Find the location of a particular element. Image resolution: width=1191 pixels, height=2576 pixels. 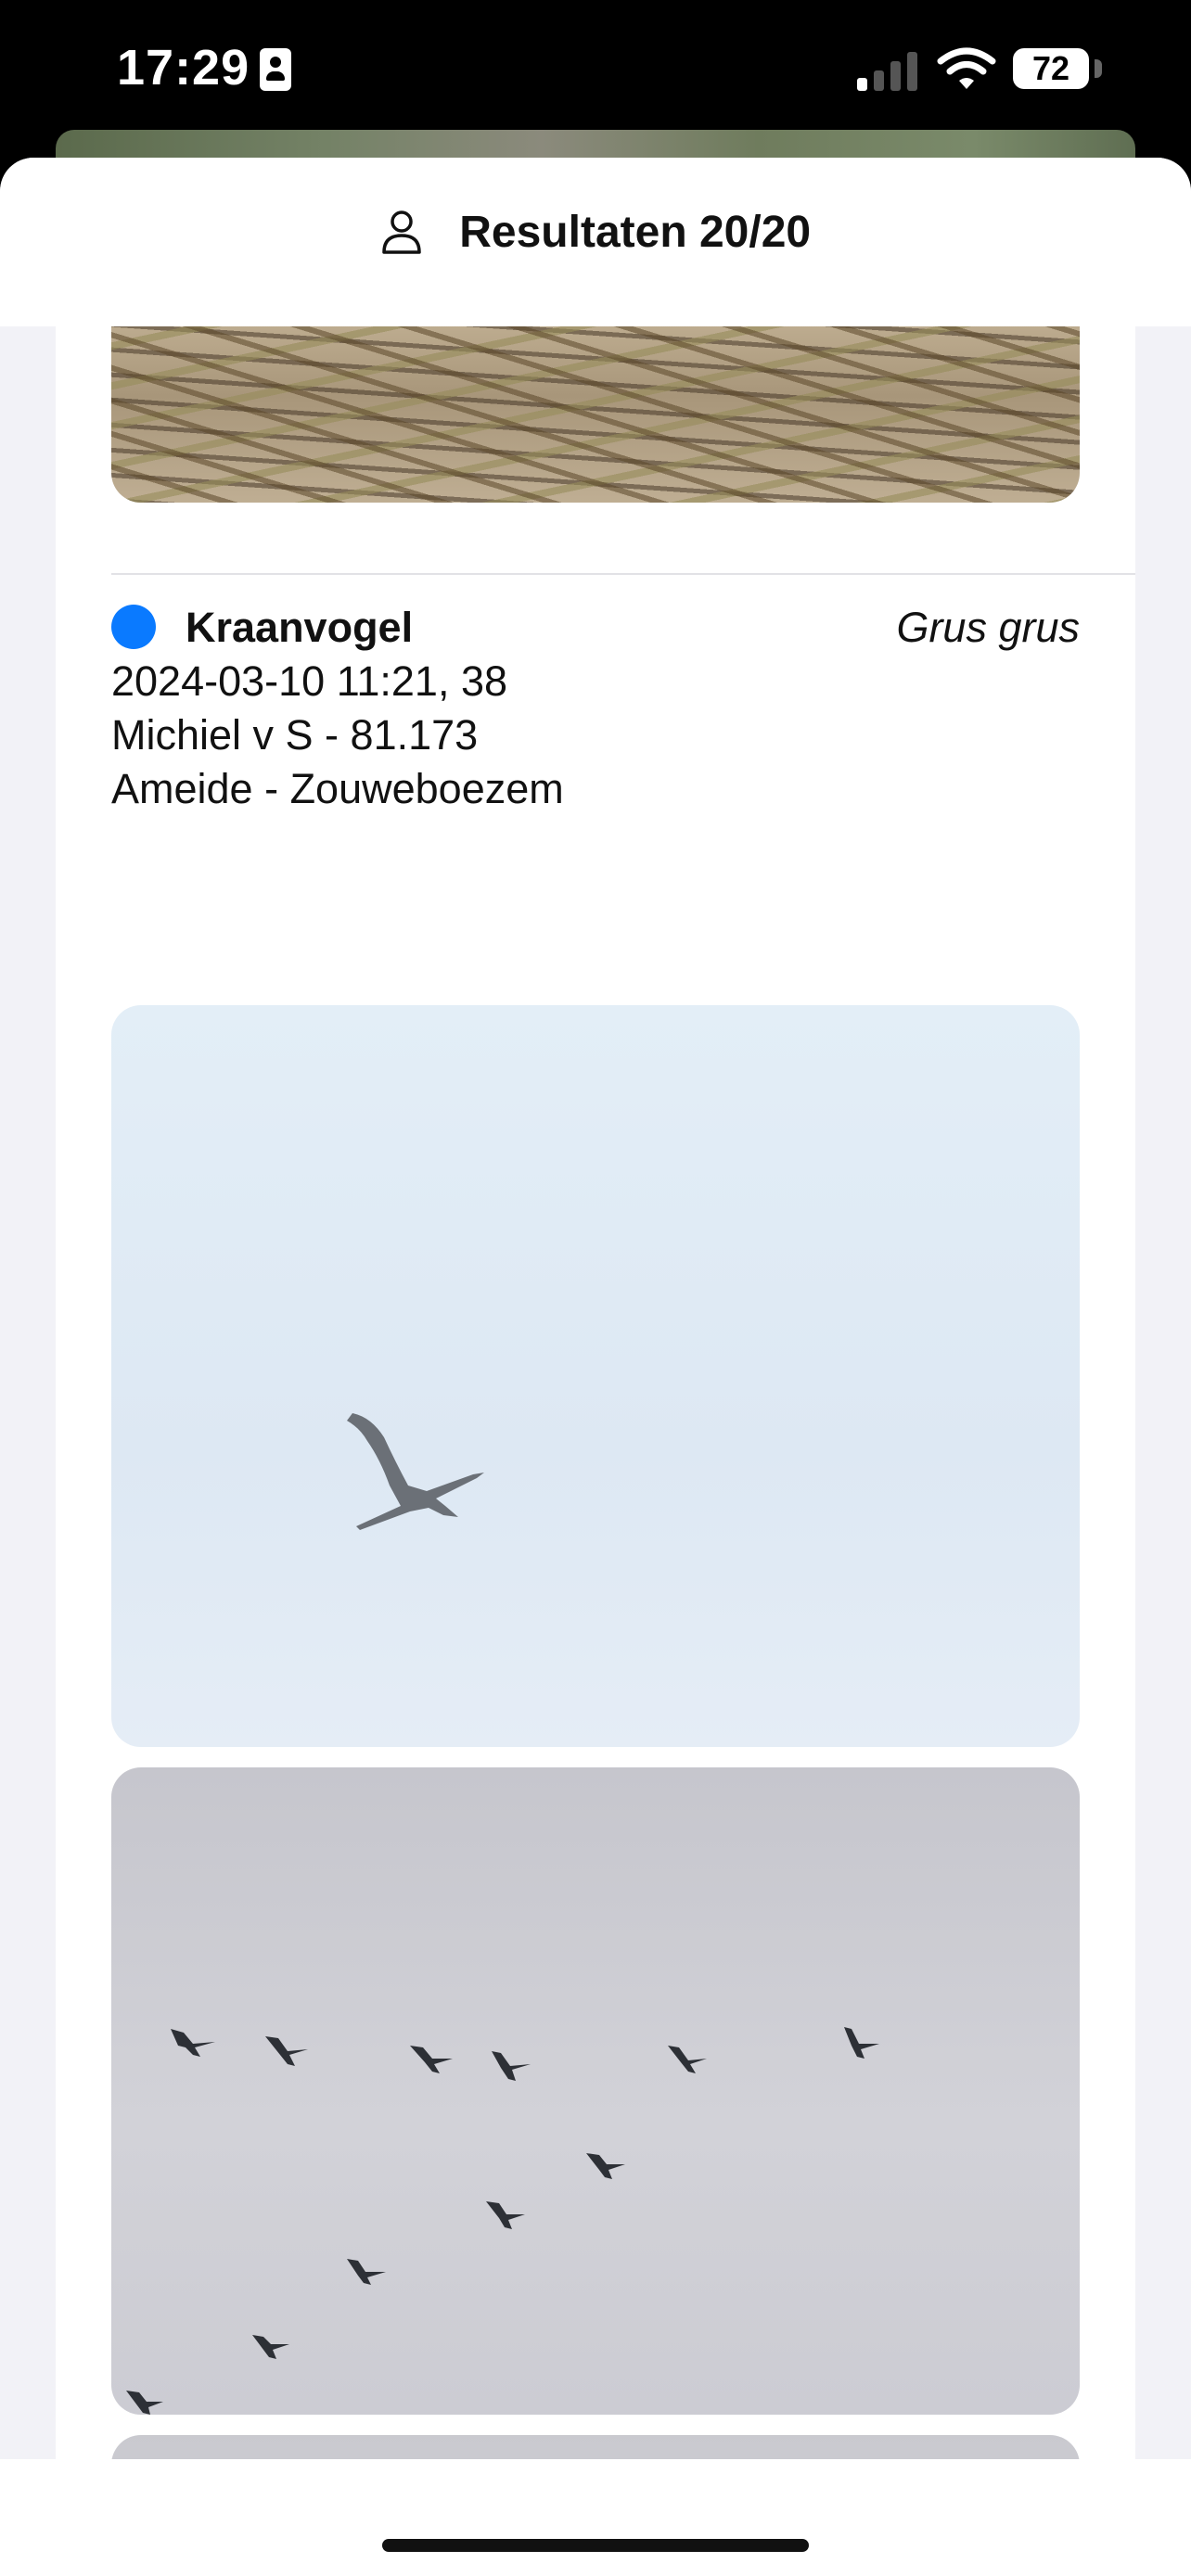

id-card-icon is located at coordinates (275, 69).